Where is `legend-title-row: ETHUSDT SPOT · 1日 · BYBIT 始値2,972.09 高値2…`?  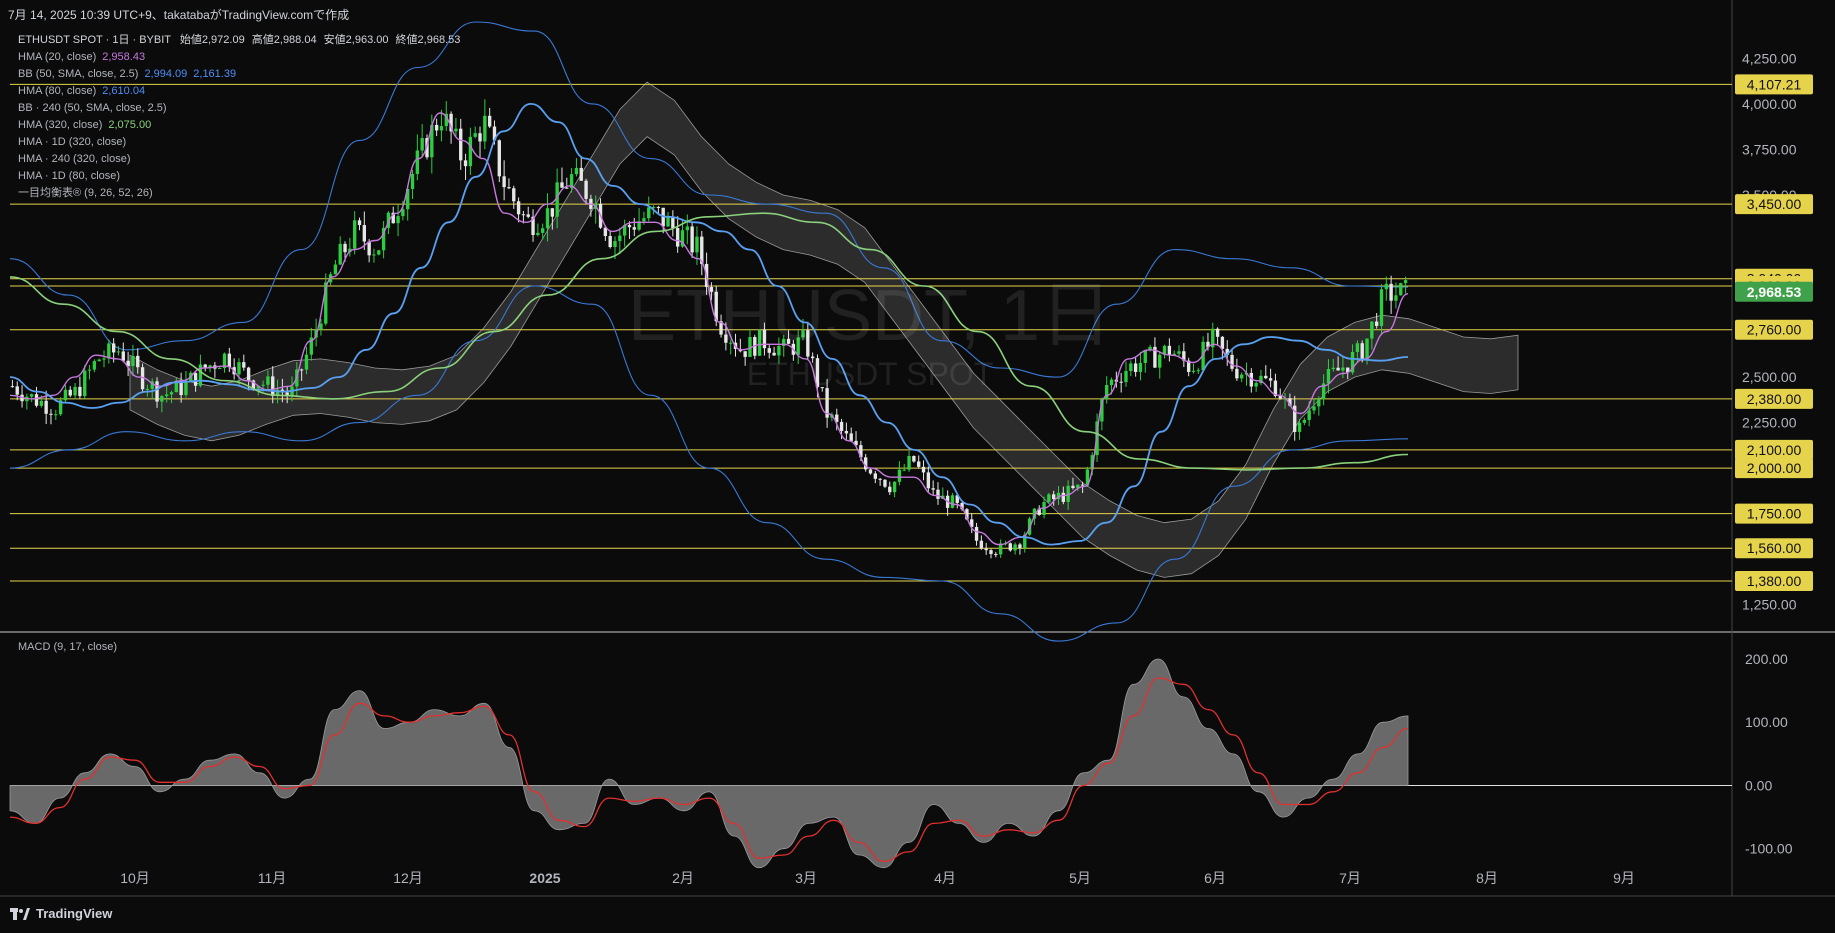 legend-title-row: ETHUSDT SPOT · 1日 · BYBIT 始値2,972.09 高値2… is located at coordinates (239, 40).